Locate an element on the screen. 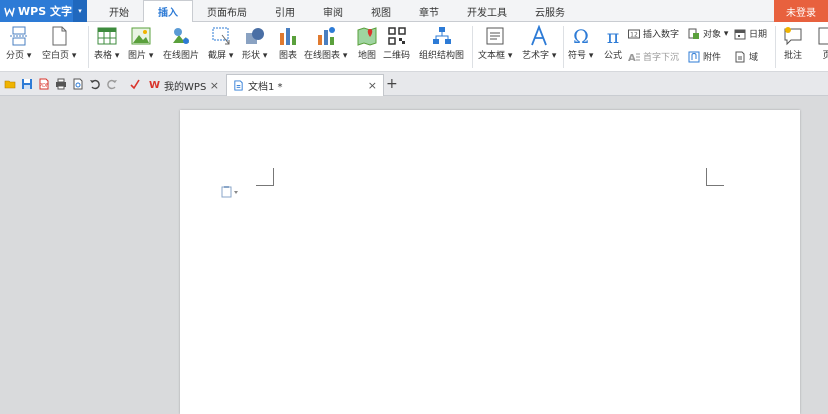 This screenshot has height=414, width=828. export-pdf-icon: PDF is located at coordinates (44, 84).